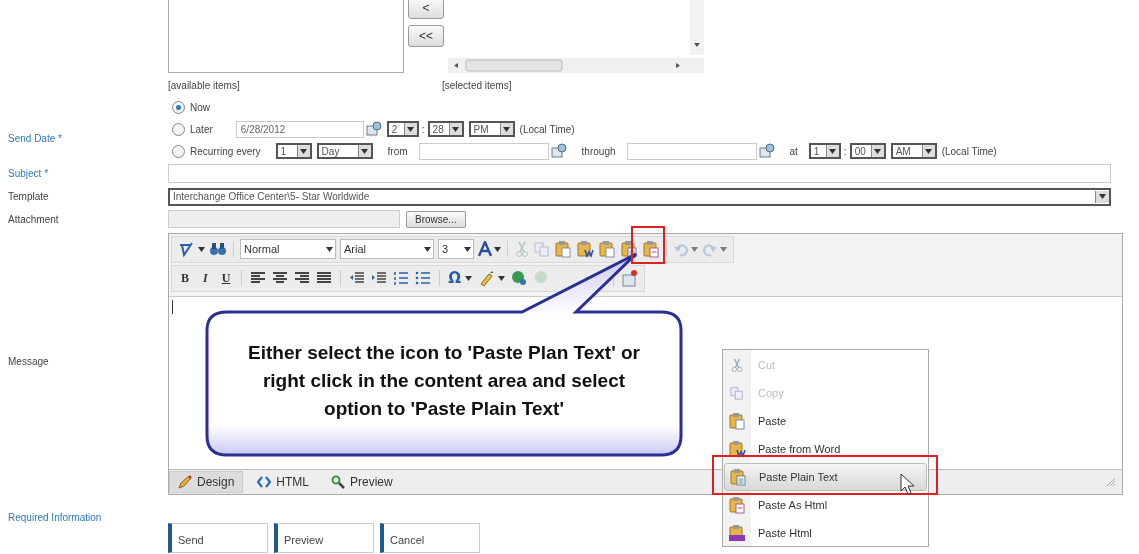 Image resolution: width=1139 pixels, height=554 pixels. Describe the element at coordinates (908, 484) in the screenshot. I see `mouse-cursor-icon` at that location.